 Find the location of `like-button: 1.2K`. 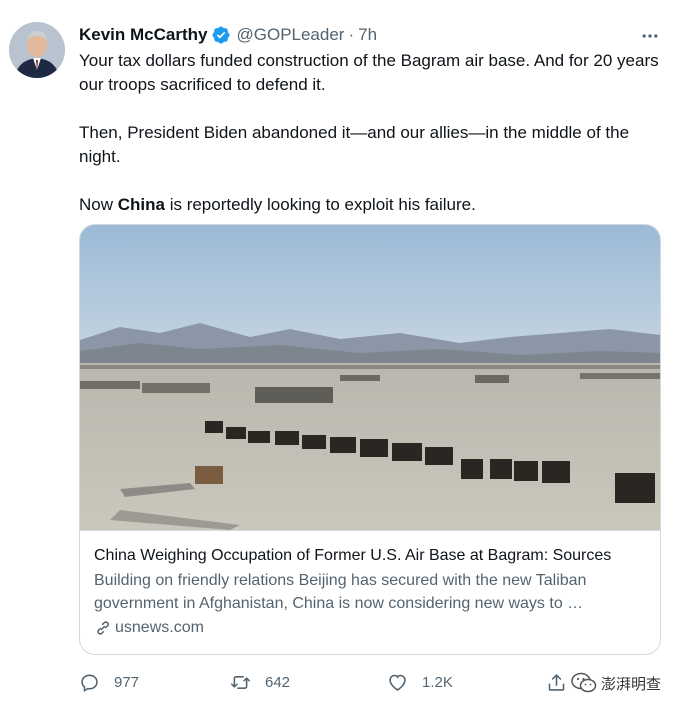

like-button: 1.2K is located at coordinates (420, 682).